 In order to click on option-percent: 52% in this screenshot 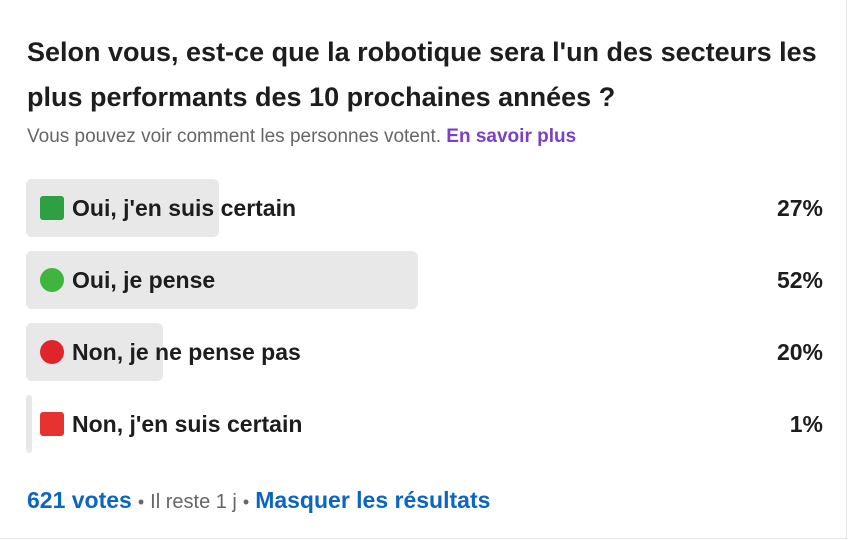, I will do `click(799, 280)`.